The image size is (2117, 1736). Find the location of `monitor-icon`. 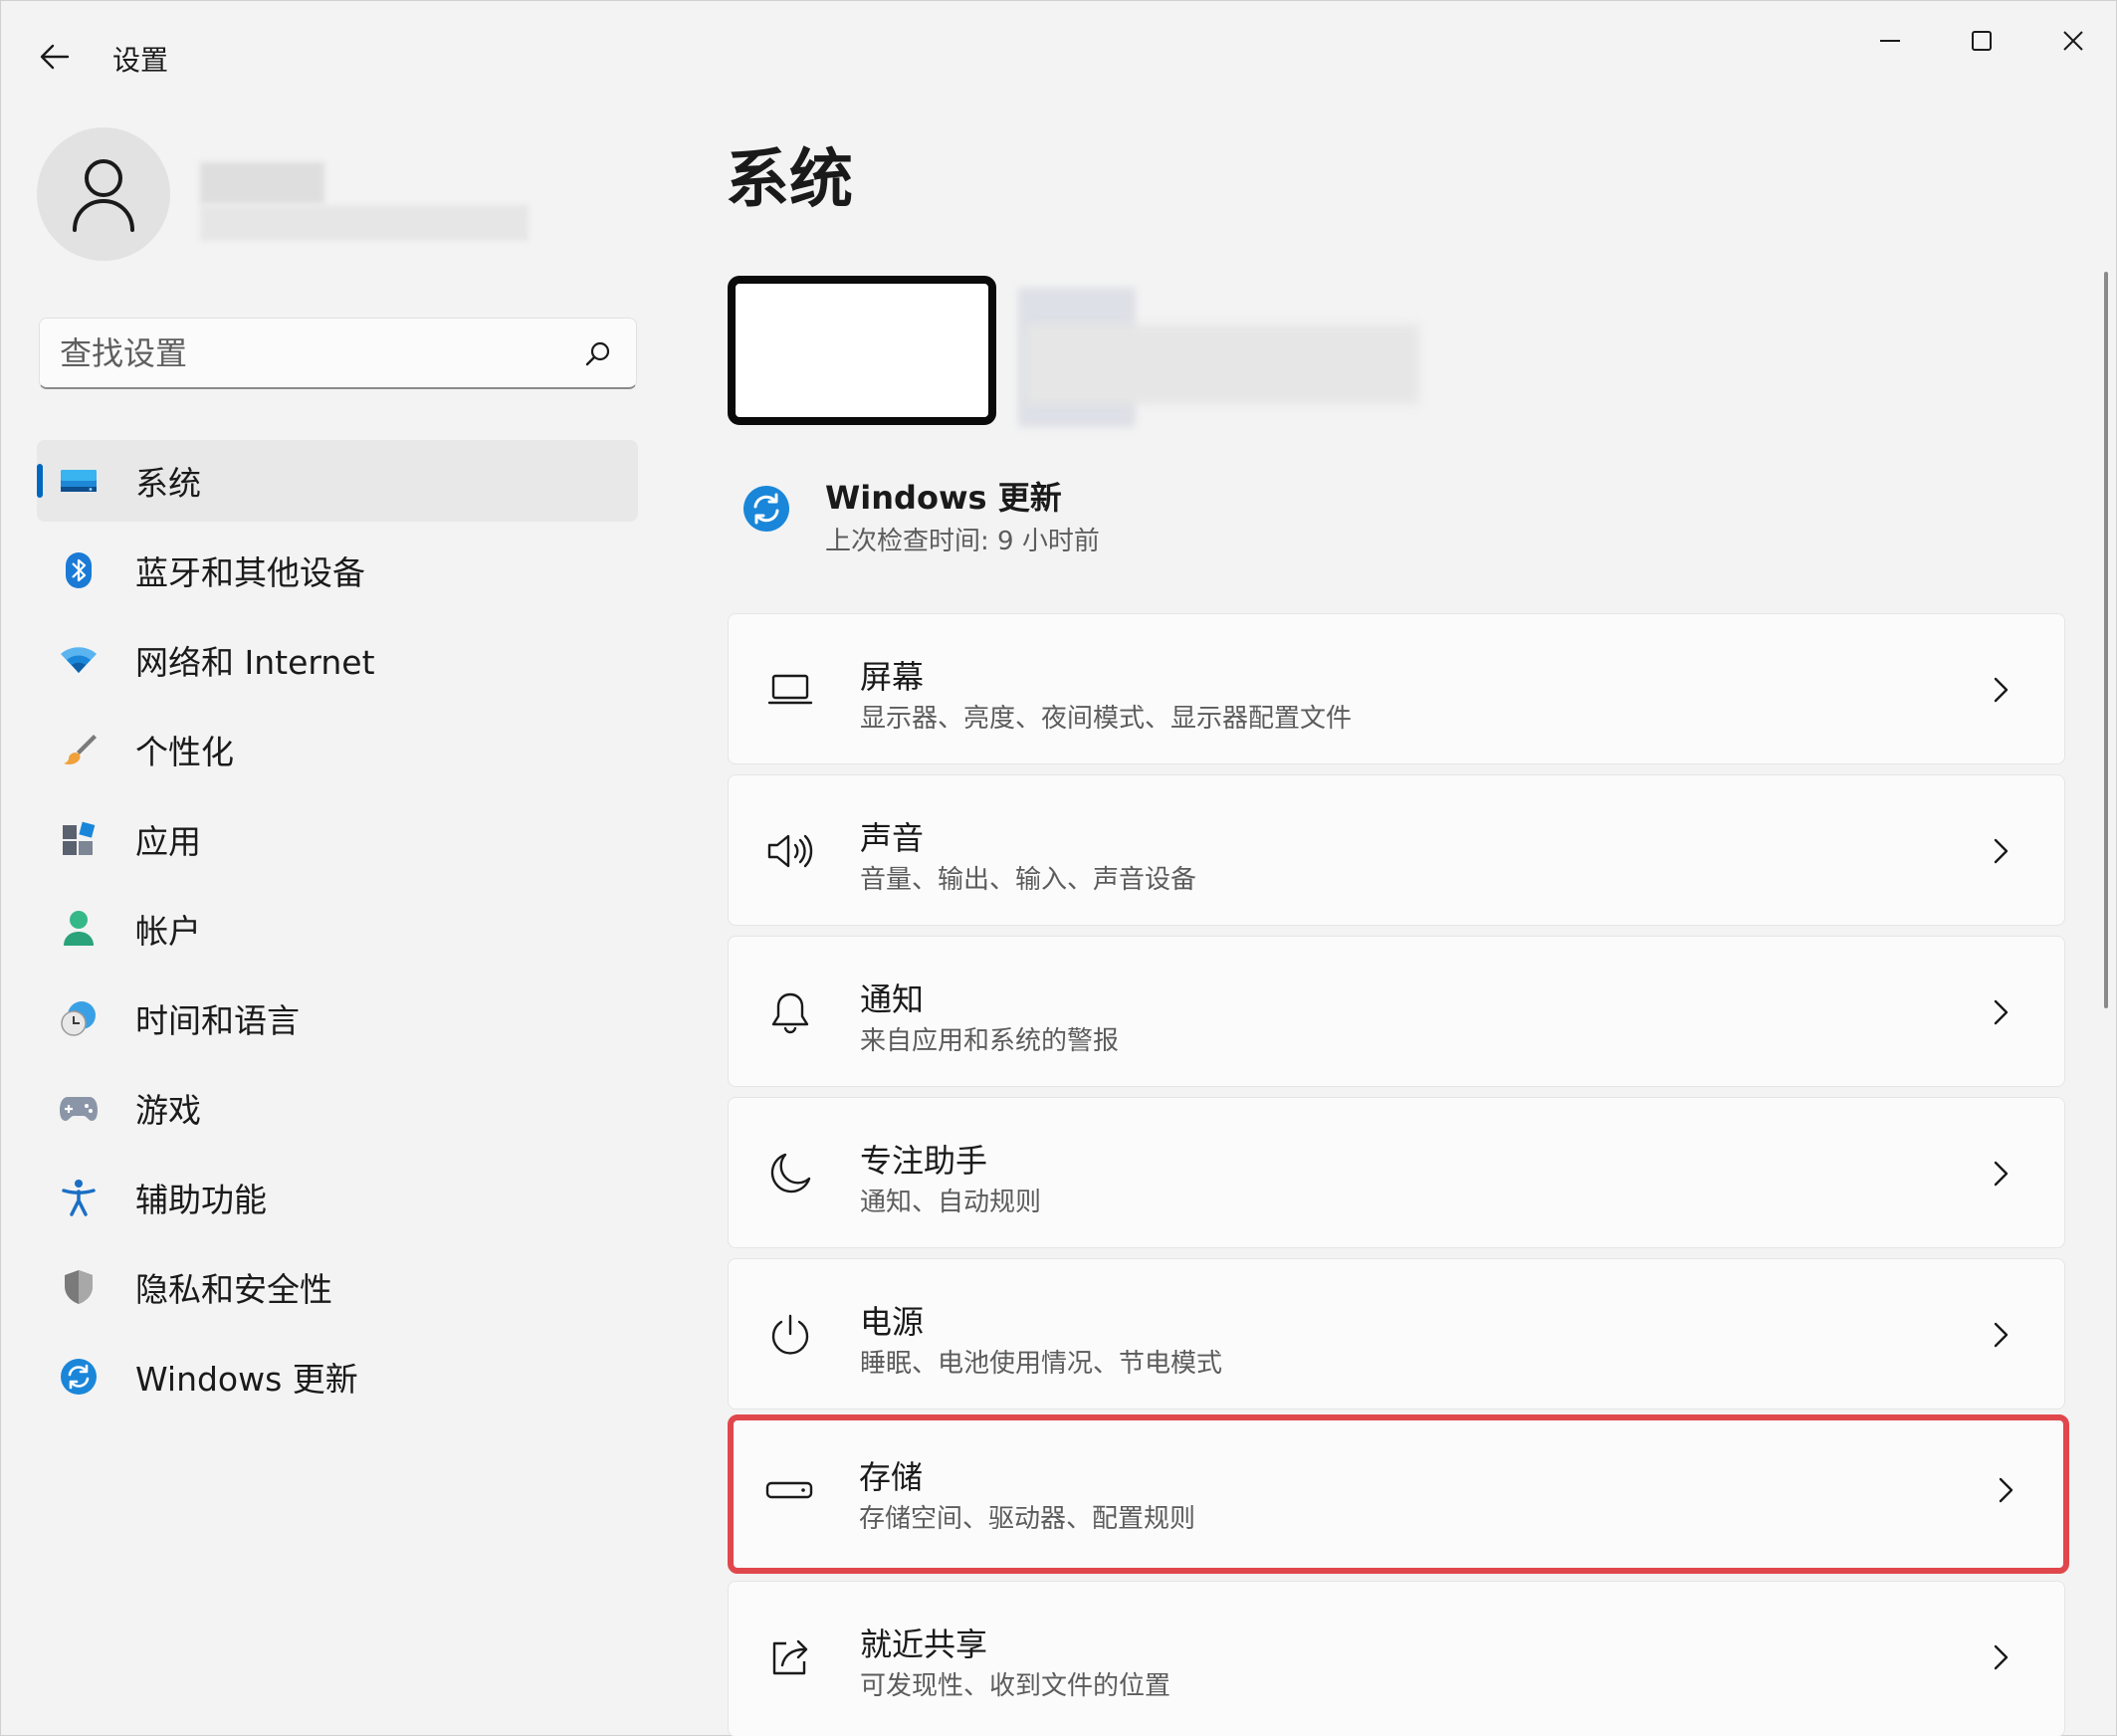

monitor-icon is located at coordinates (79, 481).